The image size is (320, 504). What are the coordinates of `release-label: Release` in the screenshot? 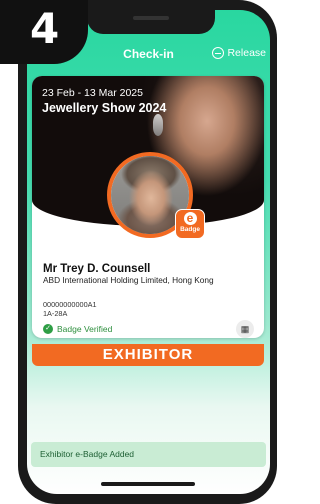 It's located at (246, 53).